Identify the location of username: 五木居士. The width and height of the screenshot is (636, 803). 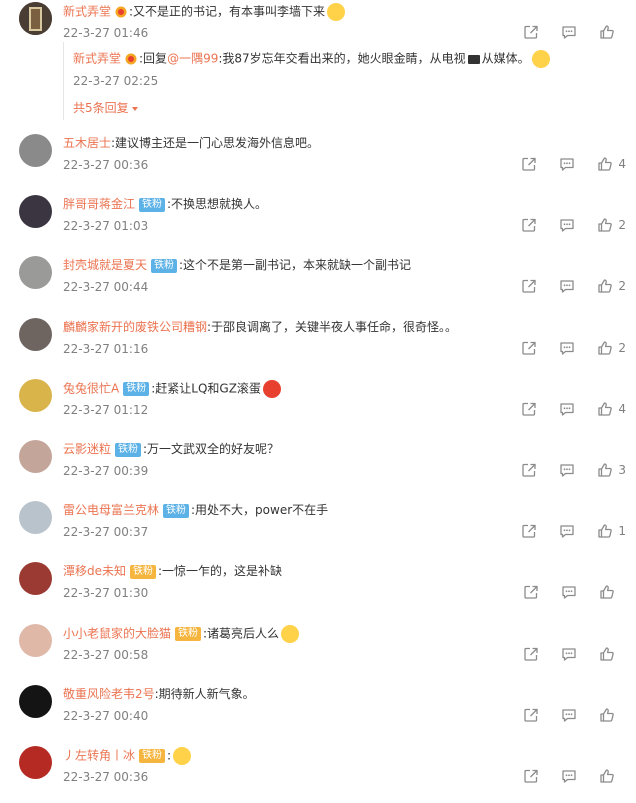
(87, 143).